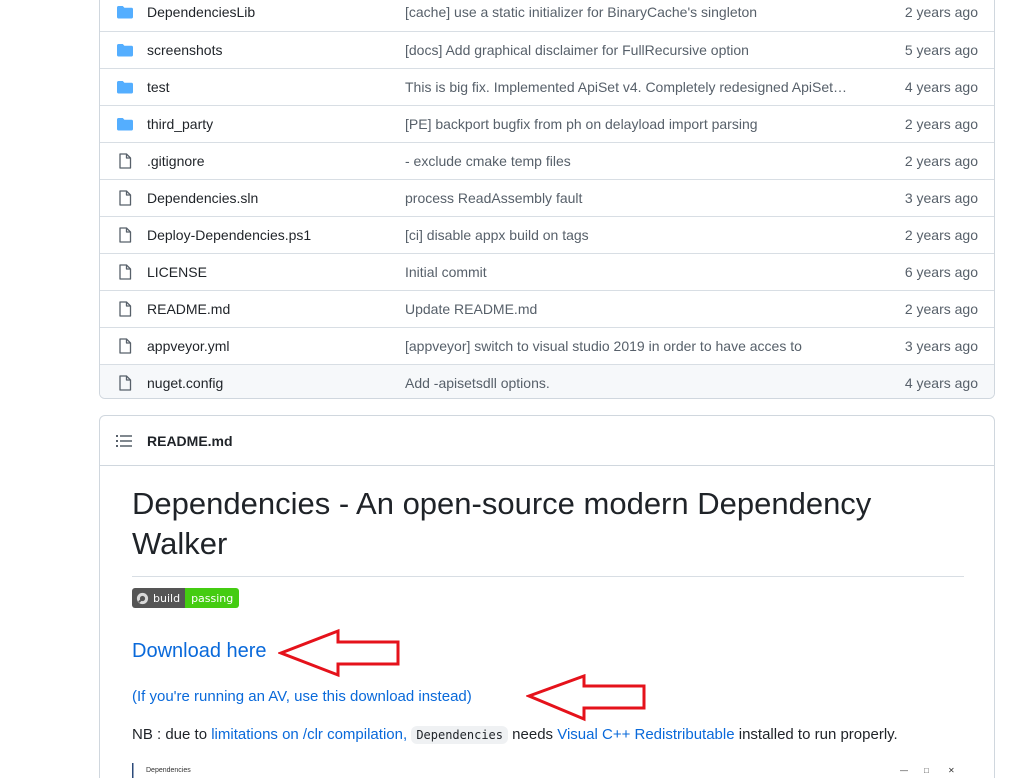 Image resolution: width=1015 pixels, height=778 pixels. I want to click on readme-filename: README.md, so click(190, 441).